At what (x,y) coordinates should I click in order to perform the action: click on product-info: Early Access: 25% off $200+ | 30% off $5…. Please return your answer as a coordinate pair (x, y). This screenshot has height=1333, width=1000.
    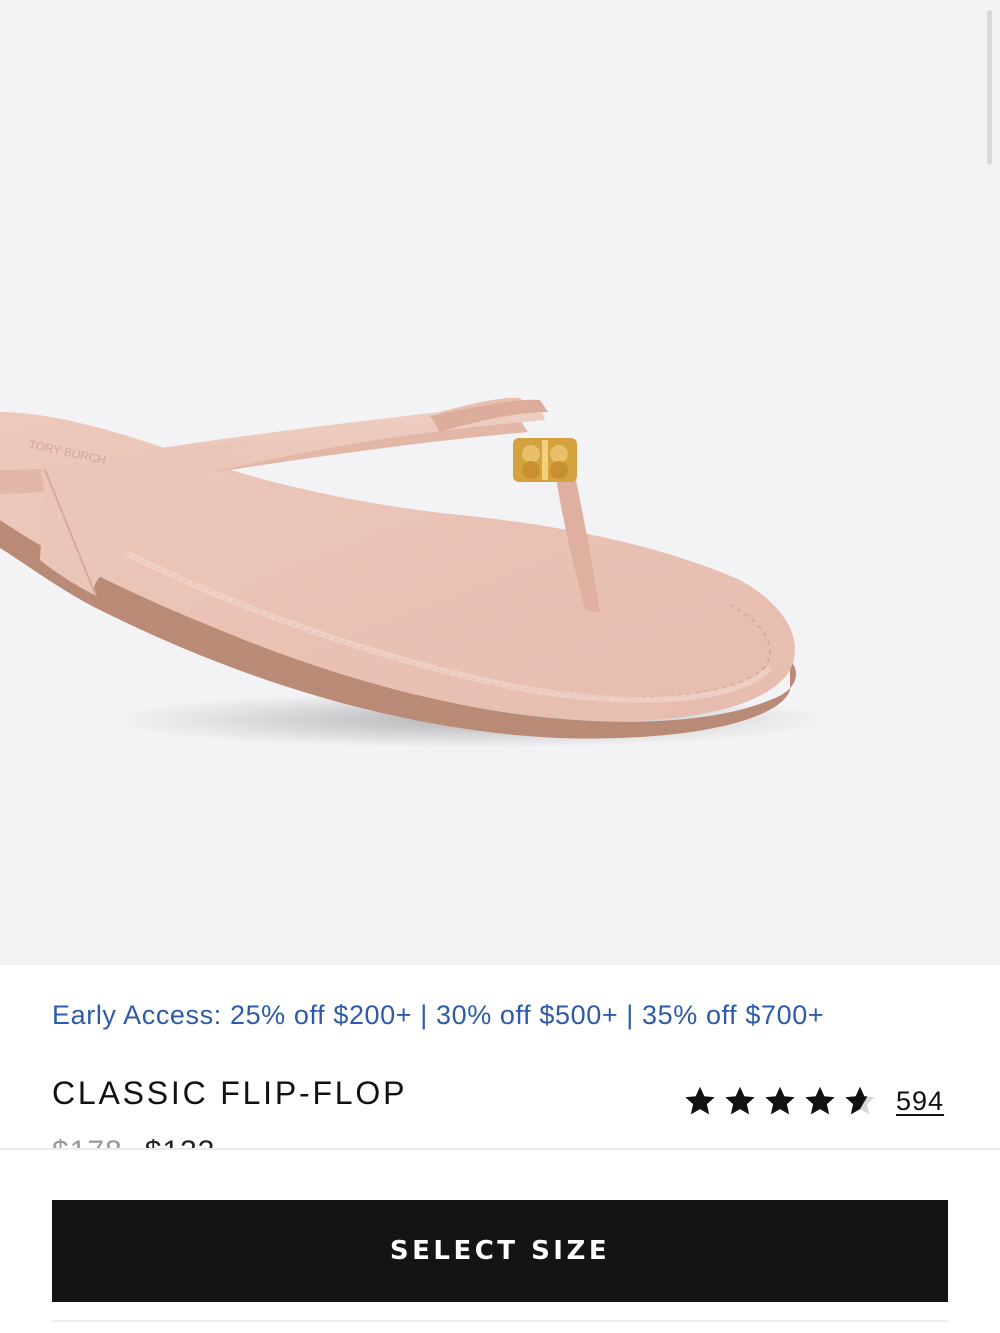
    Looking at the image, I should click on (500, 1057).